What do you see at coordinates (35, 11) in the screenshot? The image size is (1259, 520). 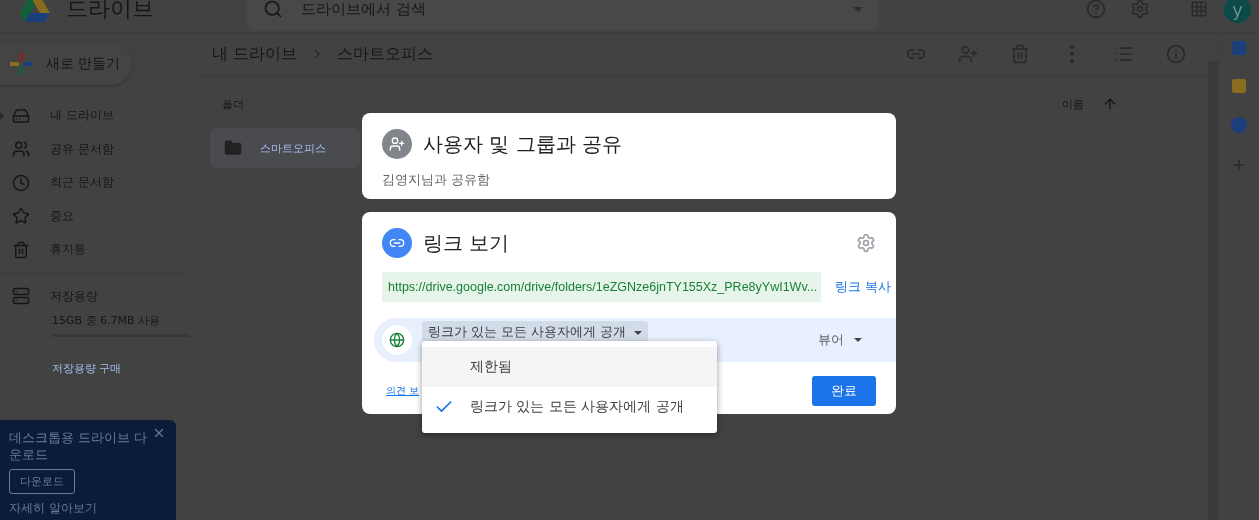 I see `drive-logo-icon` at bounding box center [35, 11].